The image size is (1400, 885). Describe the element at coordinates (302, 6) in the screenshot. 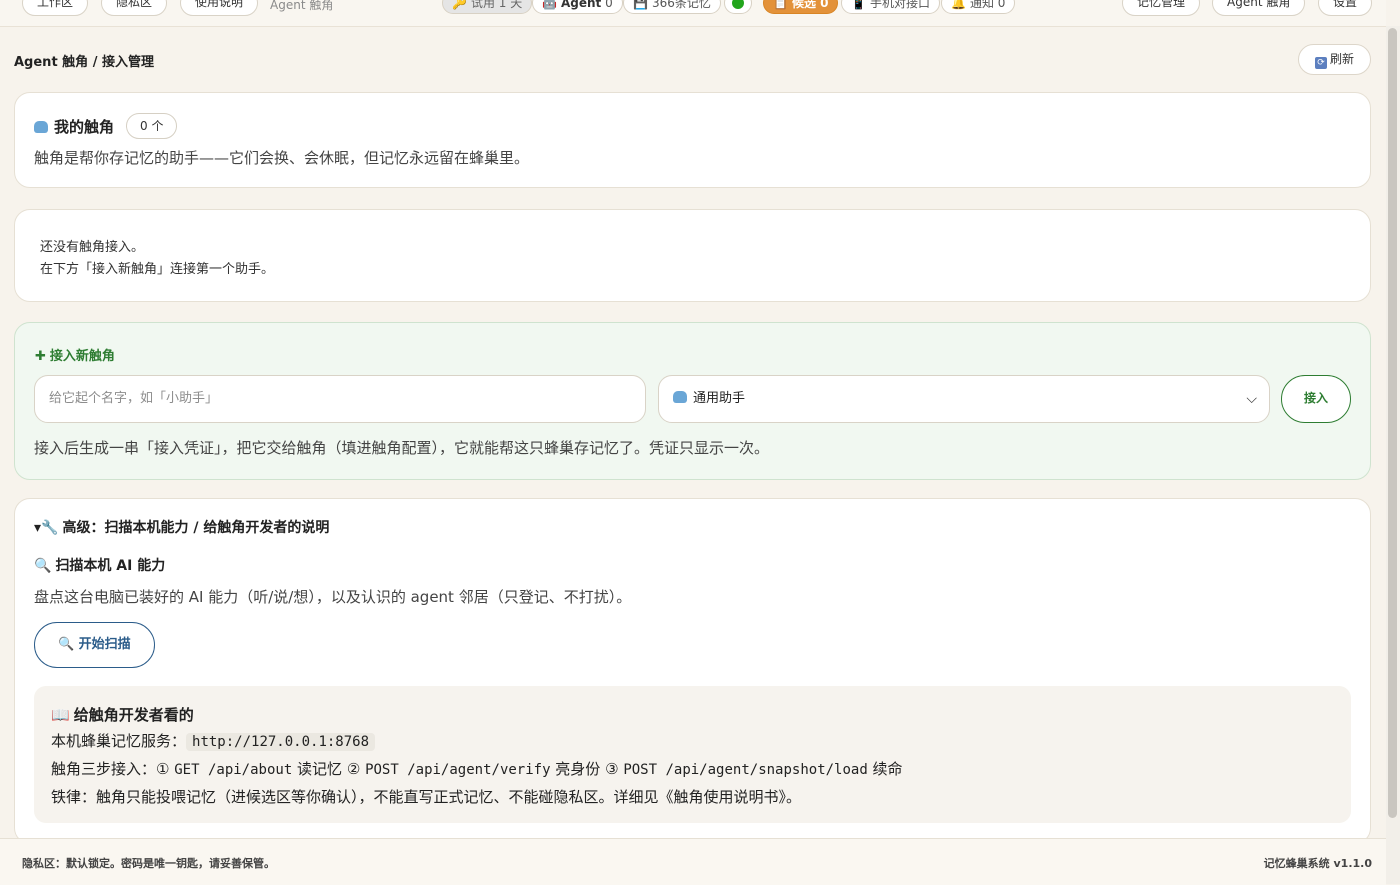

I see `current-page-label: Agent 触角` at that location.